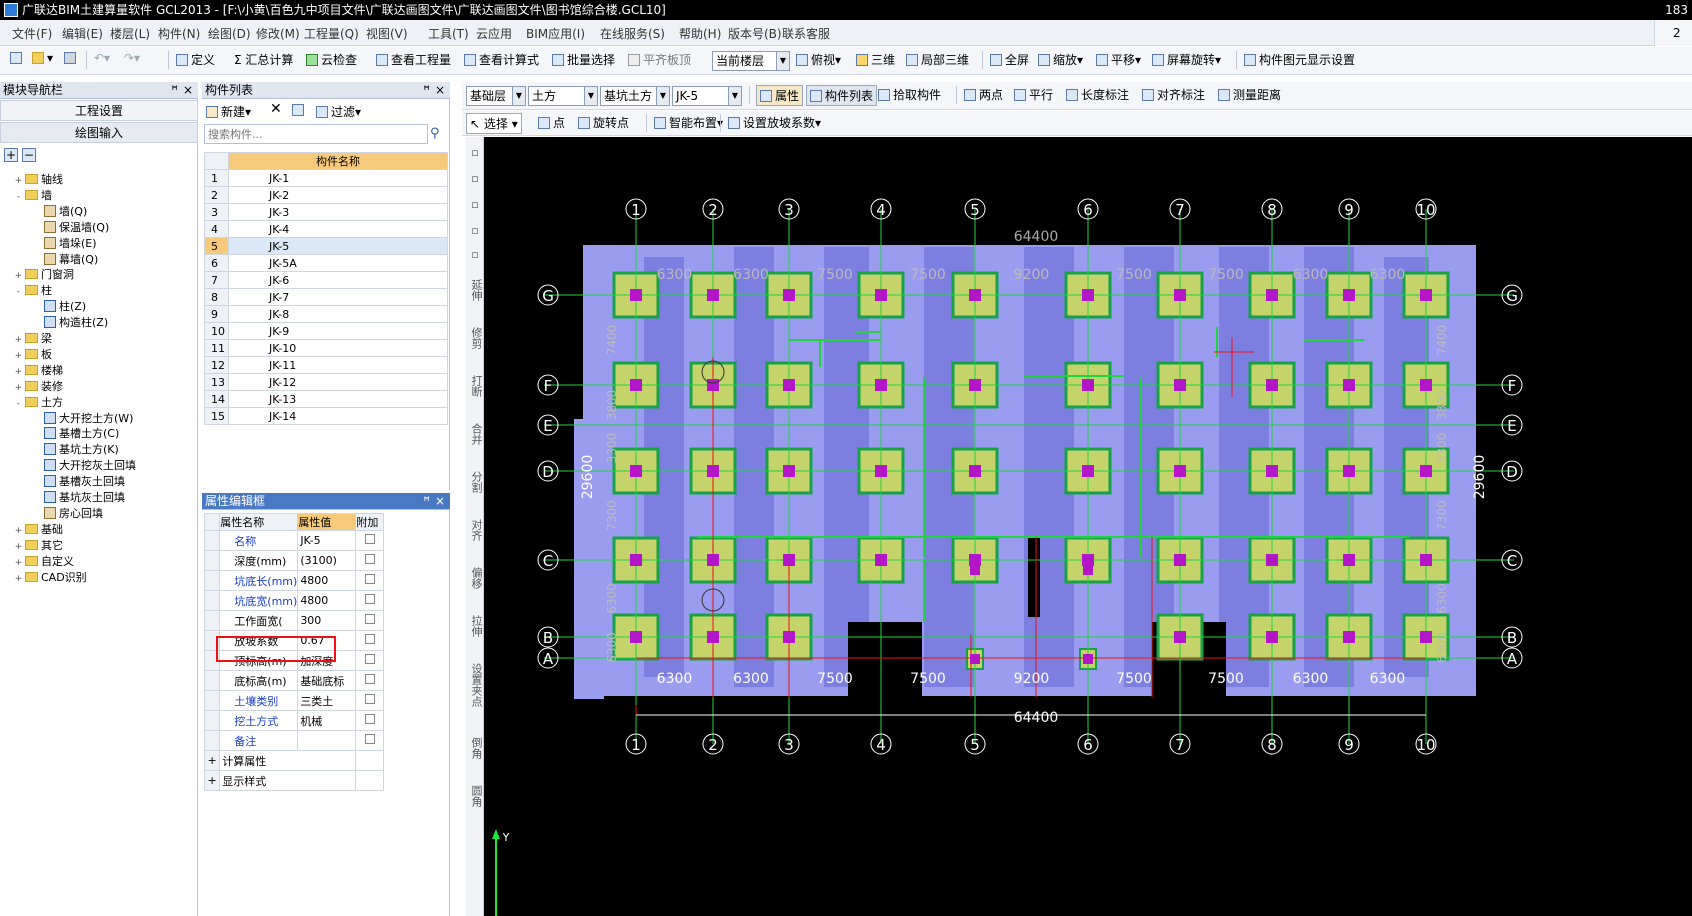 This screenshot has width=1692, height=916. What do you see at coordinates (937, 59) in the screenshot?
I see `local-3d-button: 局部三维` at bounding box center [937, 59].